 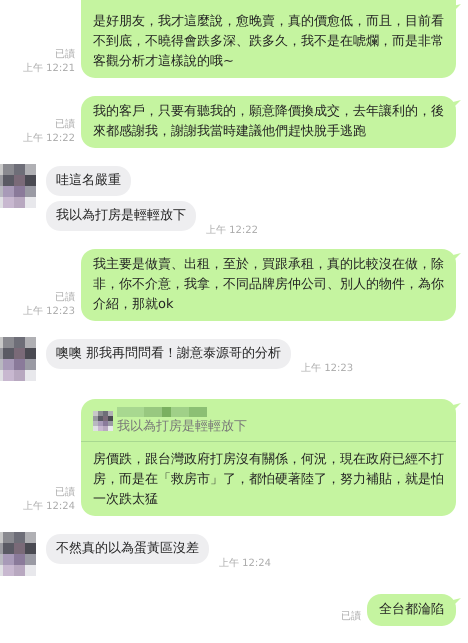 I want to click on message-text: 我的客戶，只要有聽我的，願意降價換成交，去年讓利的，後來都感謝我，謝謝我當時建議他們趕快脫手逃跑, so click(x=268, y=122).